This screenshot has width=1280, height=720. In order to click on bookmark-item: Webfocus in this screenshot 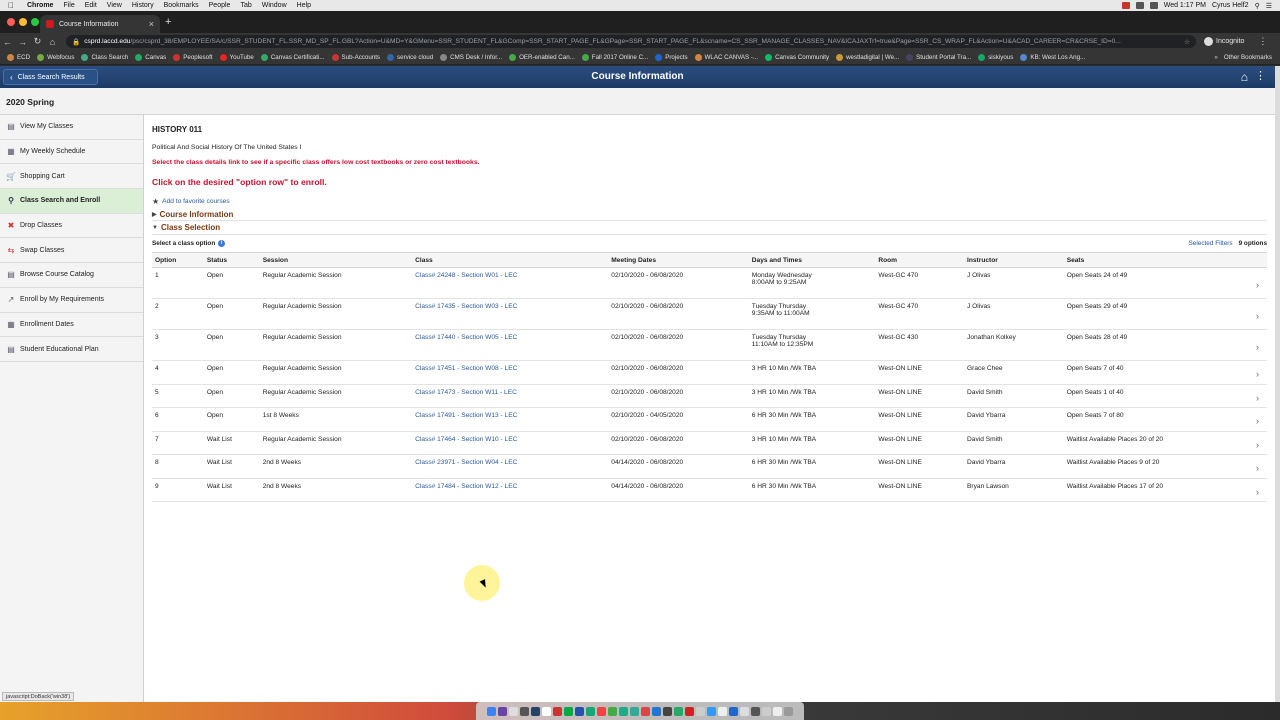, I will do `click(55, 57)`.